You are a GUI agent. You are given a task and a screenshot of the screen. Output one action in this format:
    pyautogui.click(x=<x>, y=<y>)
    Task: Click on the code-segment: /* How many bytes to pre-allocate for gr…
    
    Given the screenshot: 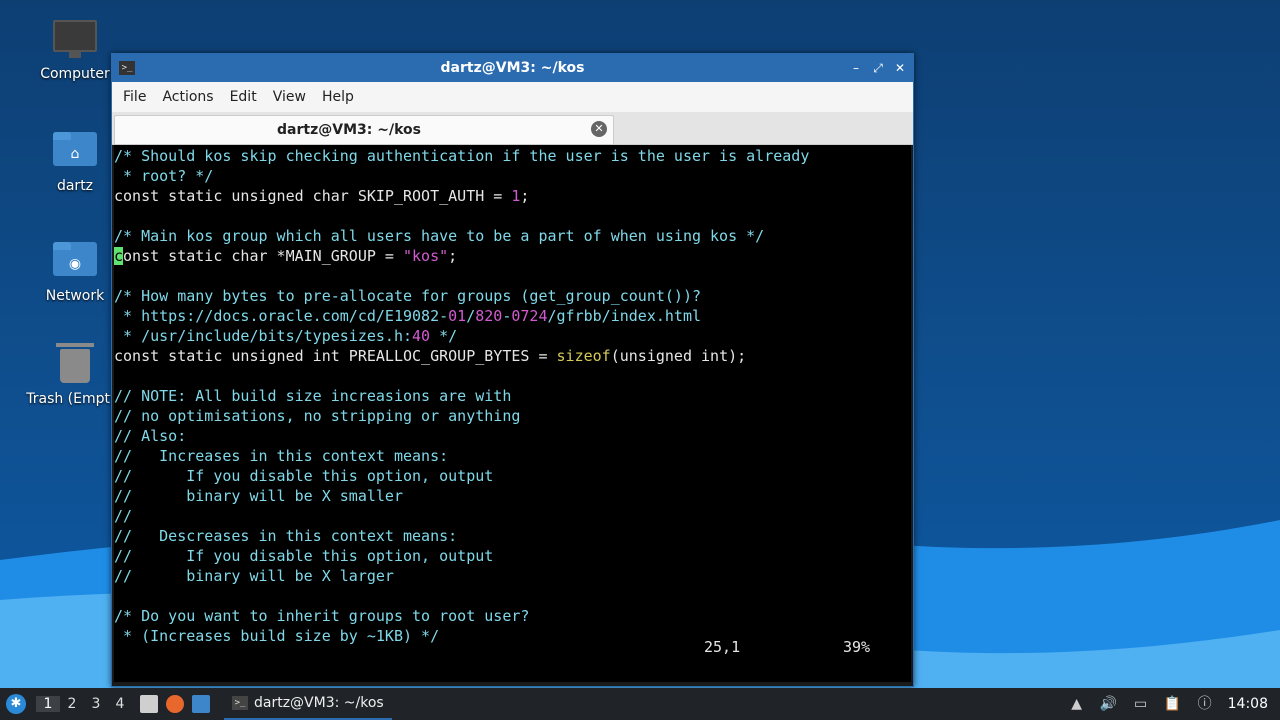 What is the action you would take?
    pyautogui.click(x=407, y=296)
    